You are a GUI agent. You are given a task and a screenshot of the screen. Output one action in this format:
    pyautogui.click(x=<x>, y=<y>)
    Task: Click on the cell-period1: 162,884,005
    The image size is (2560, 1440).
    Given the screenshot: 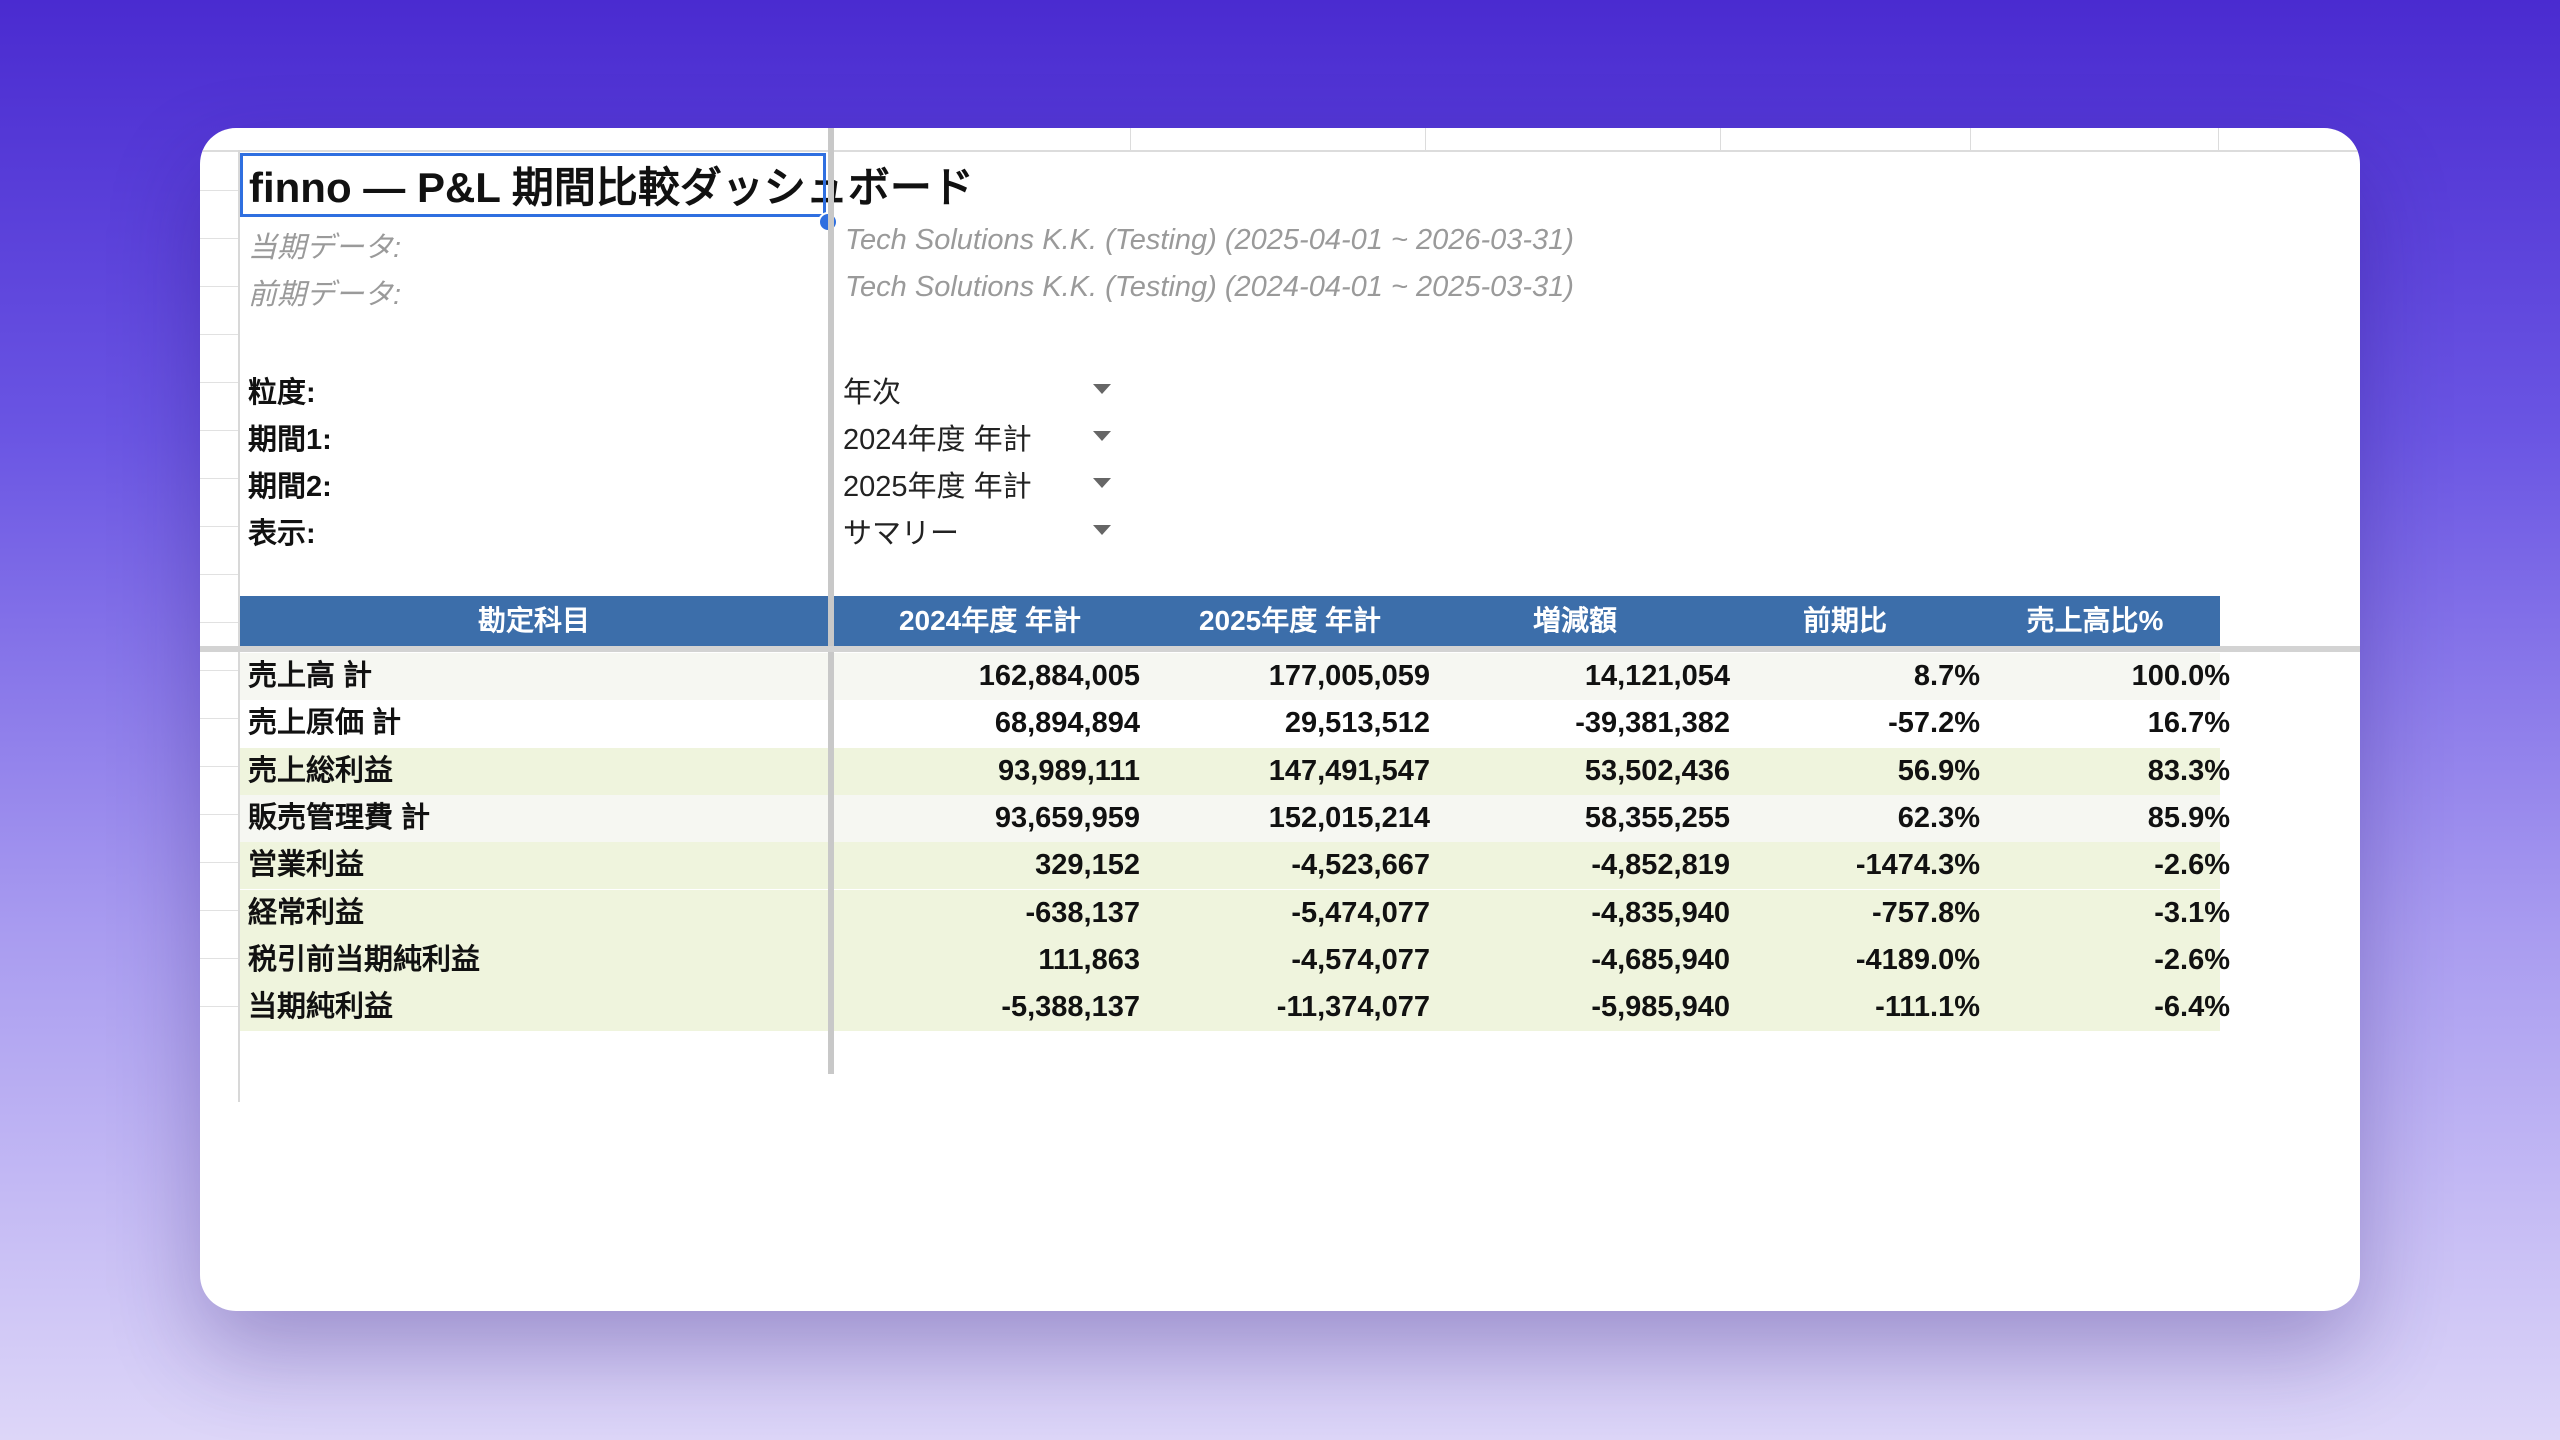 What is the action you would take?
    pyautogui.click(x=1000, y=676)
    